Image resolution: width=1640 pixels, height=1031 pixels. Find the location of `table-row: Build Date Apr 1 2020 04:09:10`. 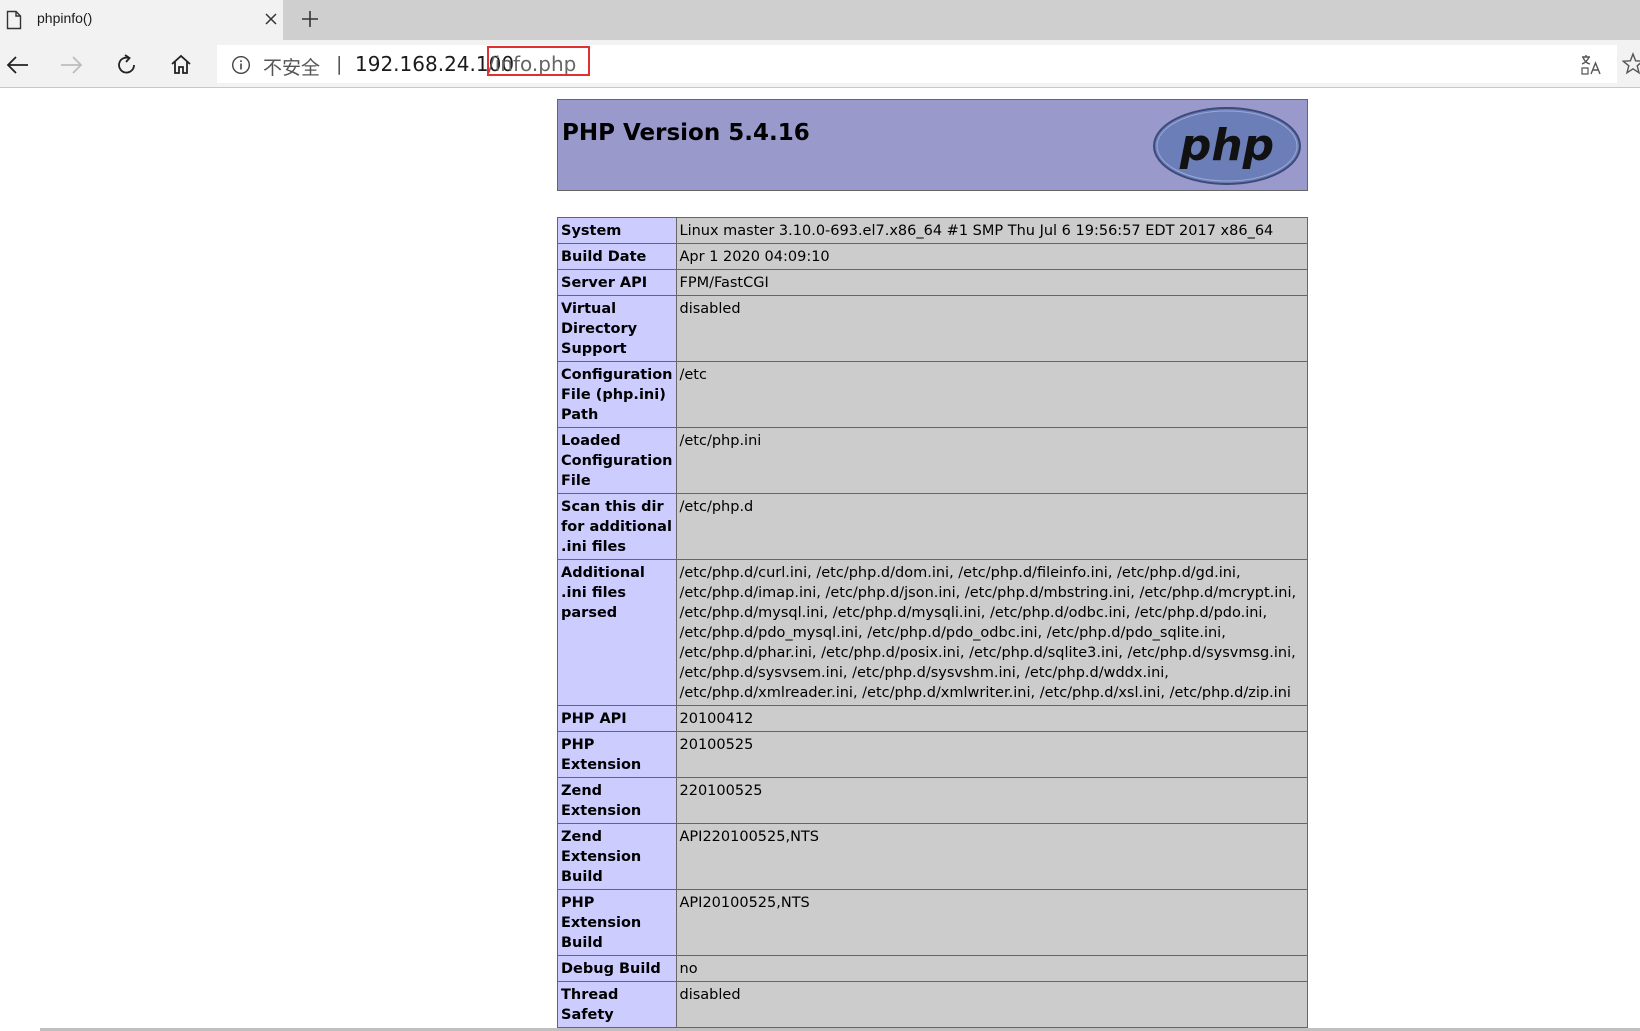

table-row: Build Date Apr 1 2020 04:09:10 is located at coordinates (932, 256).